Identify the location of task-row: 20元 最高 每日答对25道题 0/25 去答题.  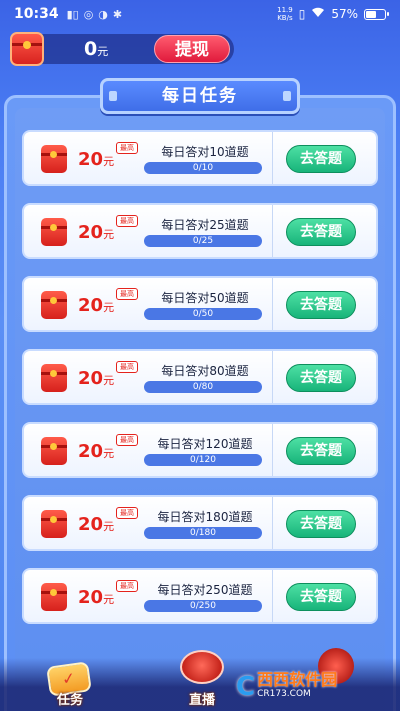
(200, 231).